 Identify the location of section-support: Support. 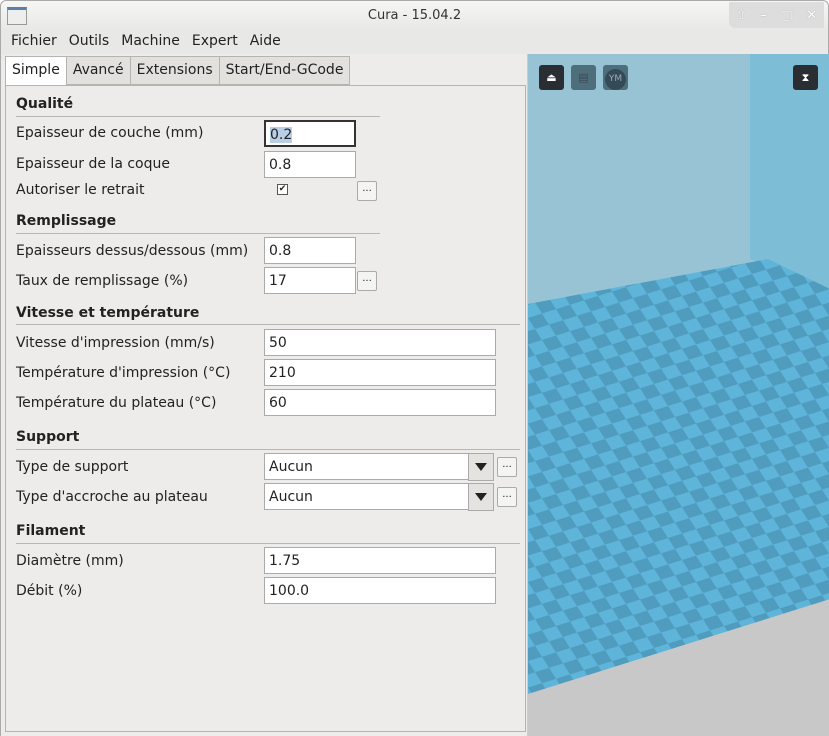
(48, 437).